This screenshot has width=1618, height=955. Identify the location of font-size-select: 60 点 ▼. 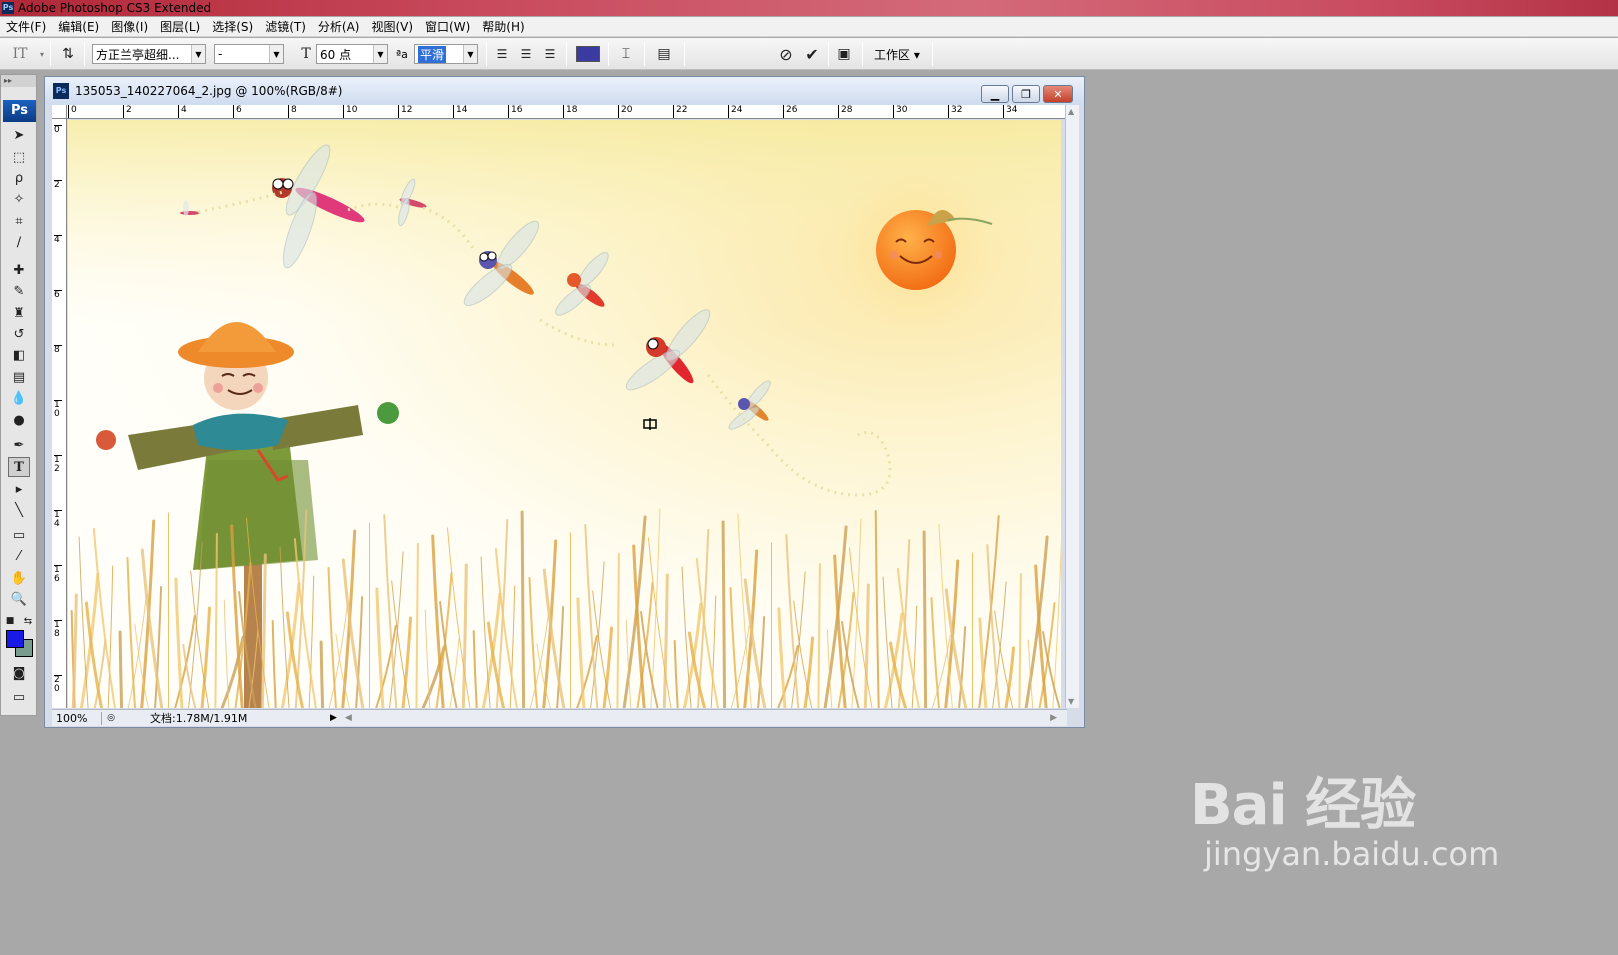
(352, 54).